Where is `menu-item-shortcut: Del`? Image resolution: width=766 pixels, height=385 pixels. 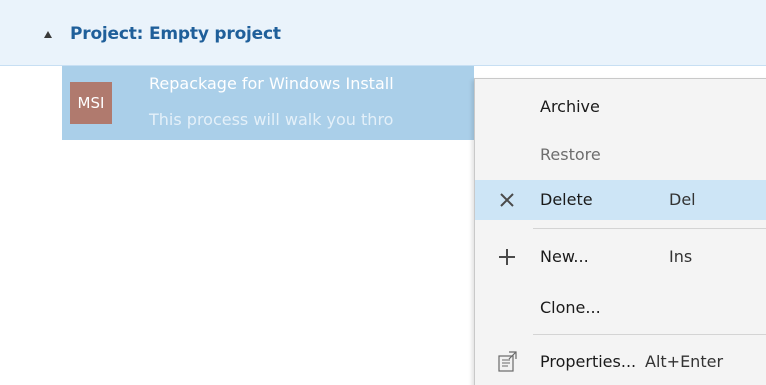
menu-item-shortcut: Del is located at coordinates (682, 199).